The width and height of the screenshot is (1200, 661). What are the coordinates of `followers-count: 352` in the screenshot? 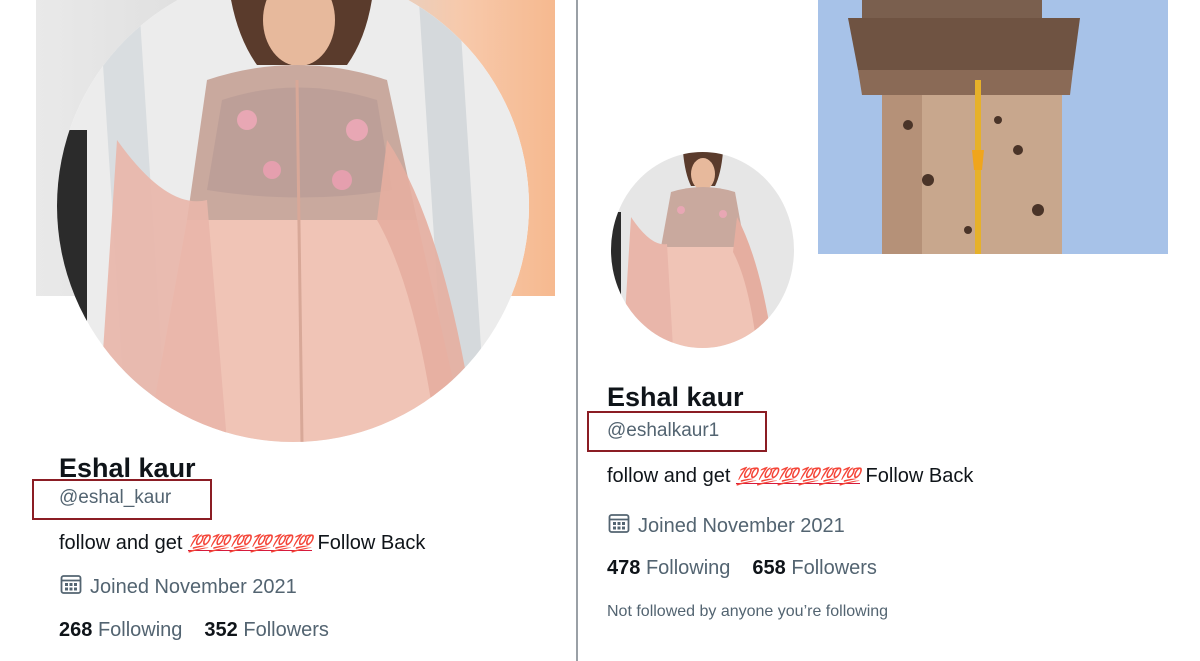 It's located at (221, 630).